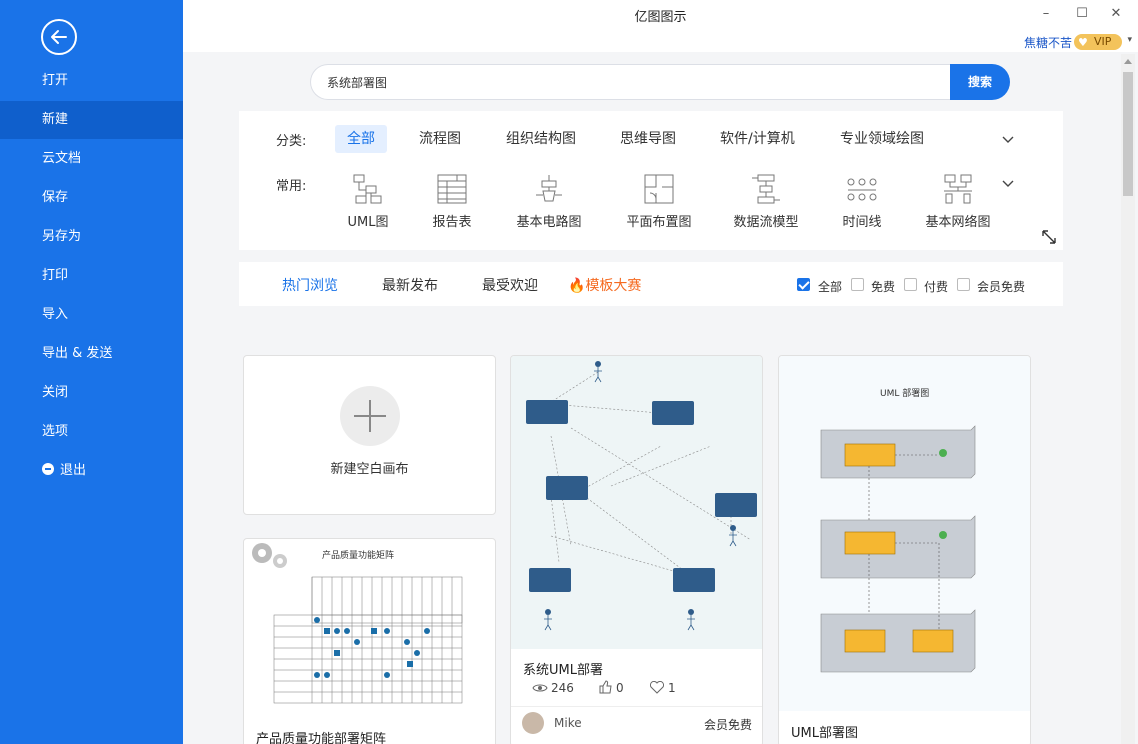 The image size is (1138, 744). Describe the element at coordinates (410, 285) in the screenshot. I see `tab-latest: 最新发布` at that location.